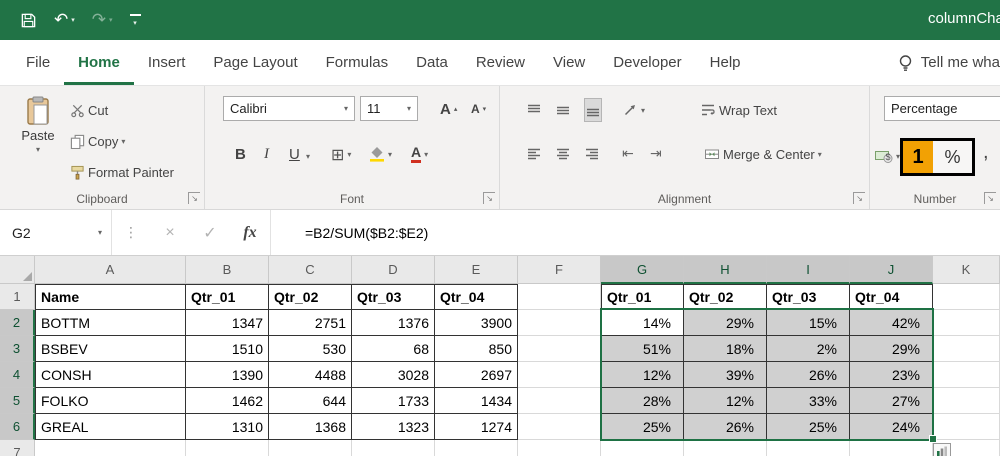  Describe the element at coordinates (393, 297) in the screenshot. I see `cell-D1: Qtr_03` at that location.